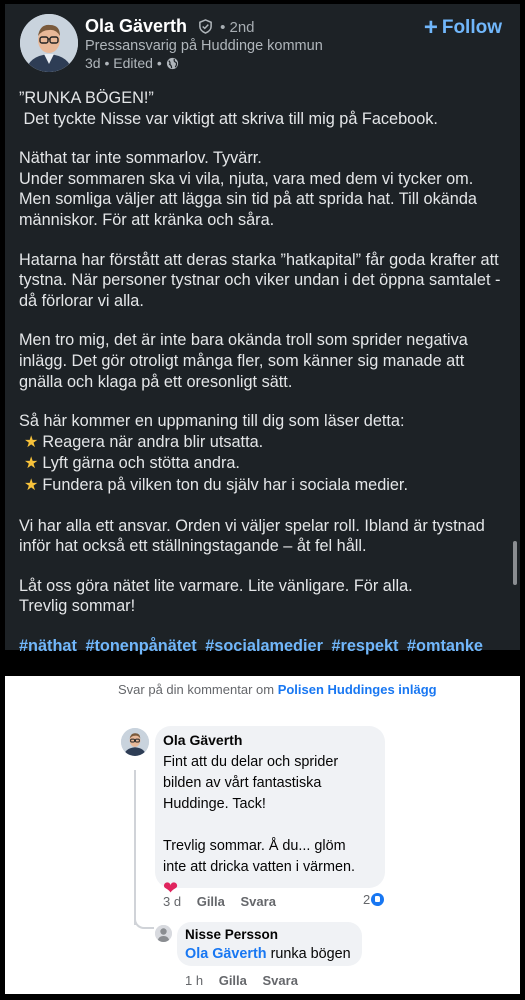  I want to click on comment-time: 3 d, so click(172, 901).